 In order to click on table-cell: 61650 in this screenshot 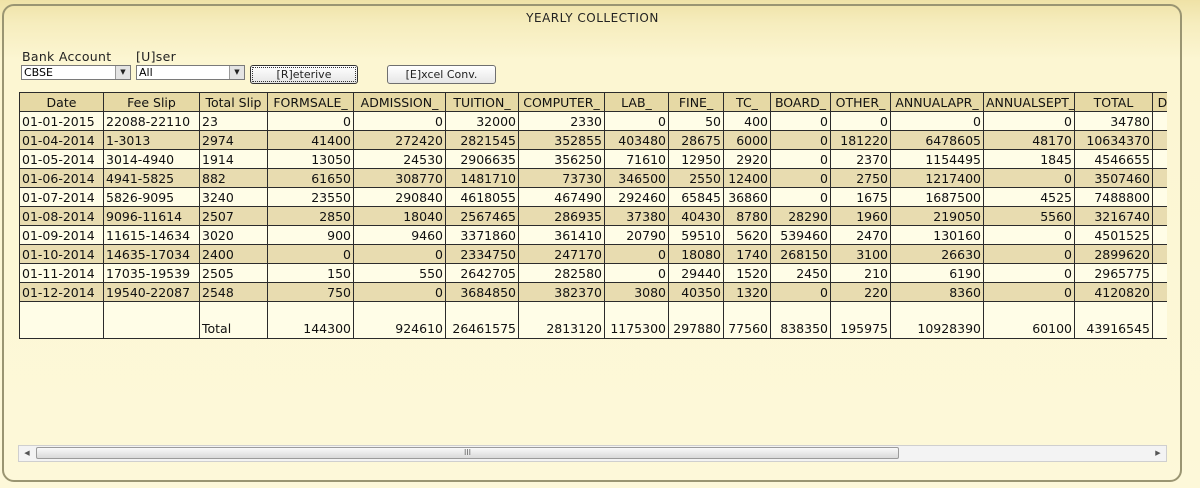, I will do `click(310, 178)`.